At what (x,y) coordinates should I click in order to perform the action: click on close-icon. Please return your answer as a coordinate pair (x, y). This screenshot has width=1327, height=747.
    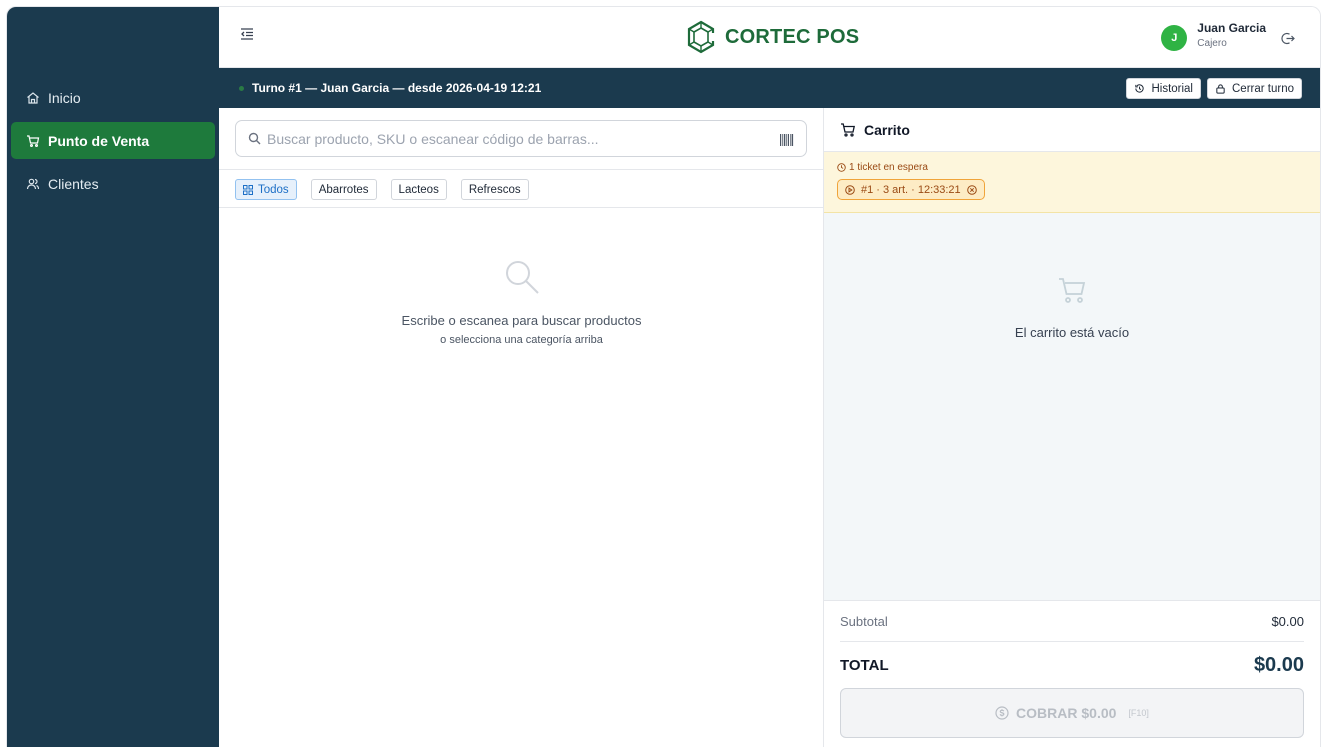
    Looking at the image, I should click on (971, 189).